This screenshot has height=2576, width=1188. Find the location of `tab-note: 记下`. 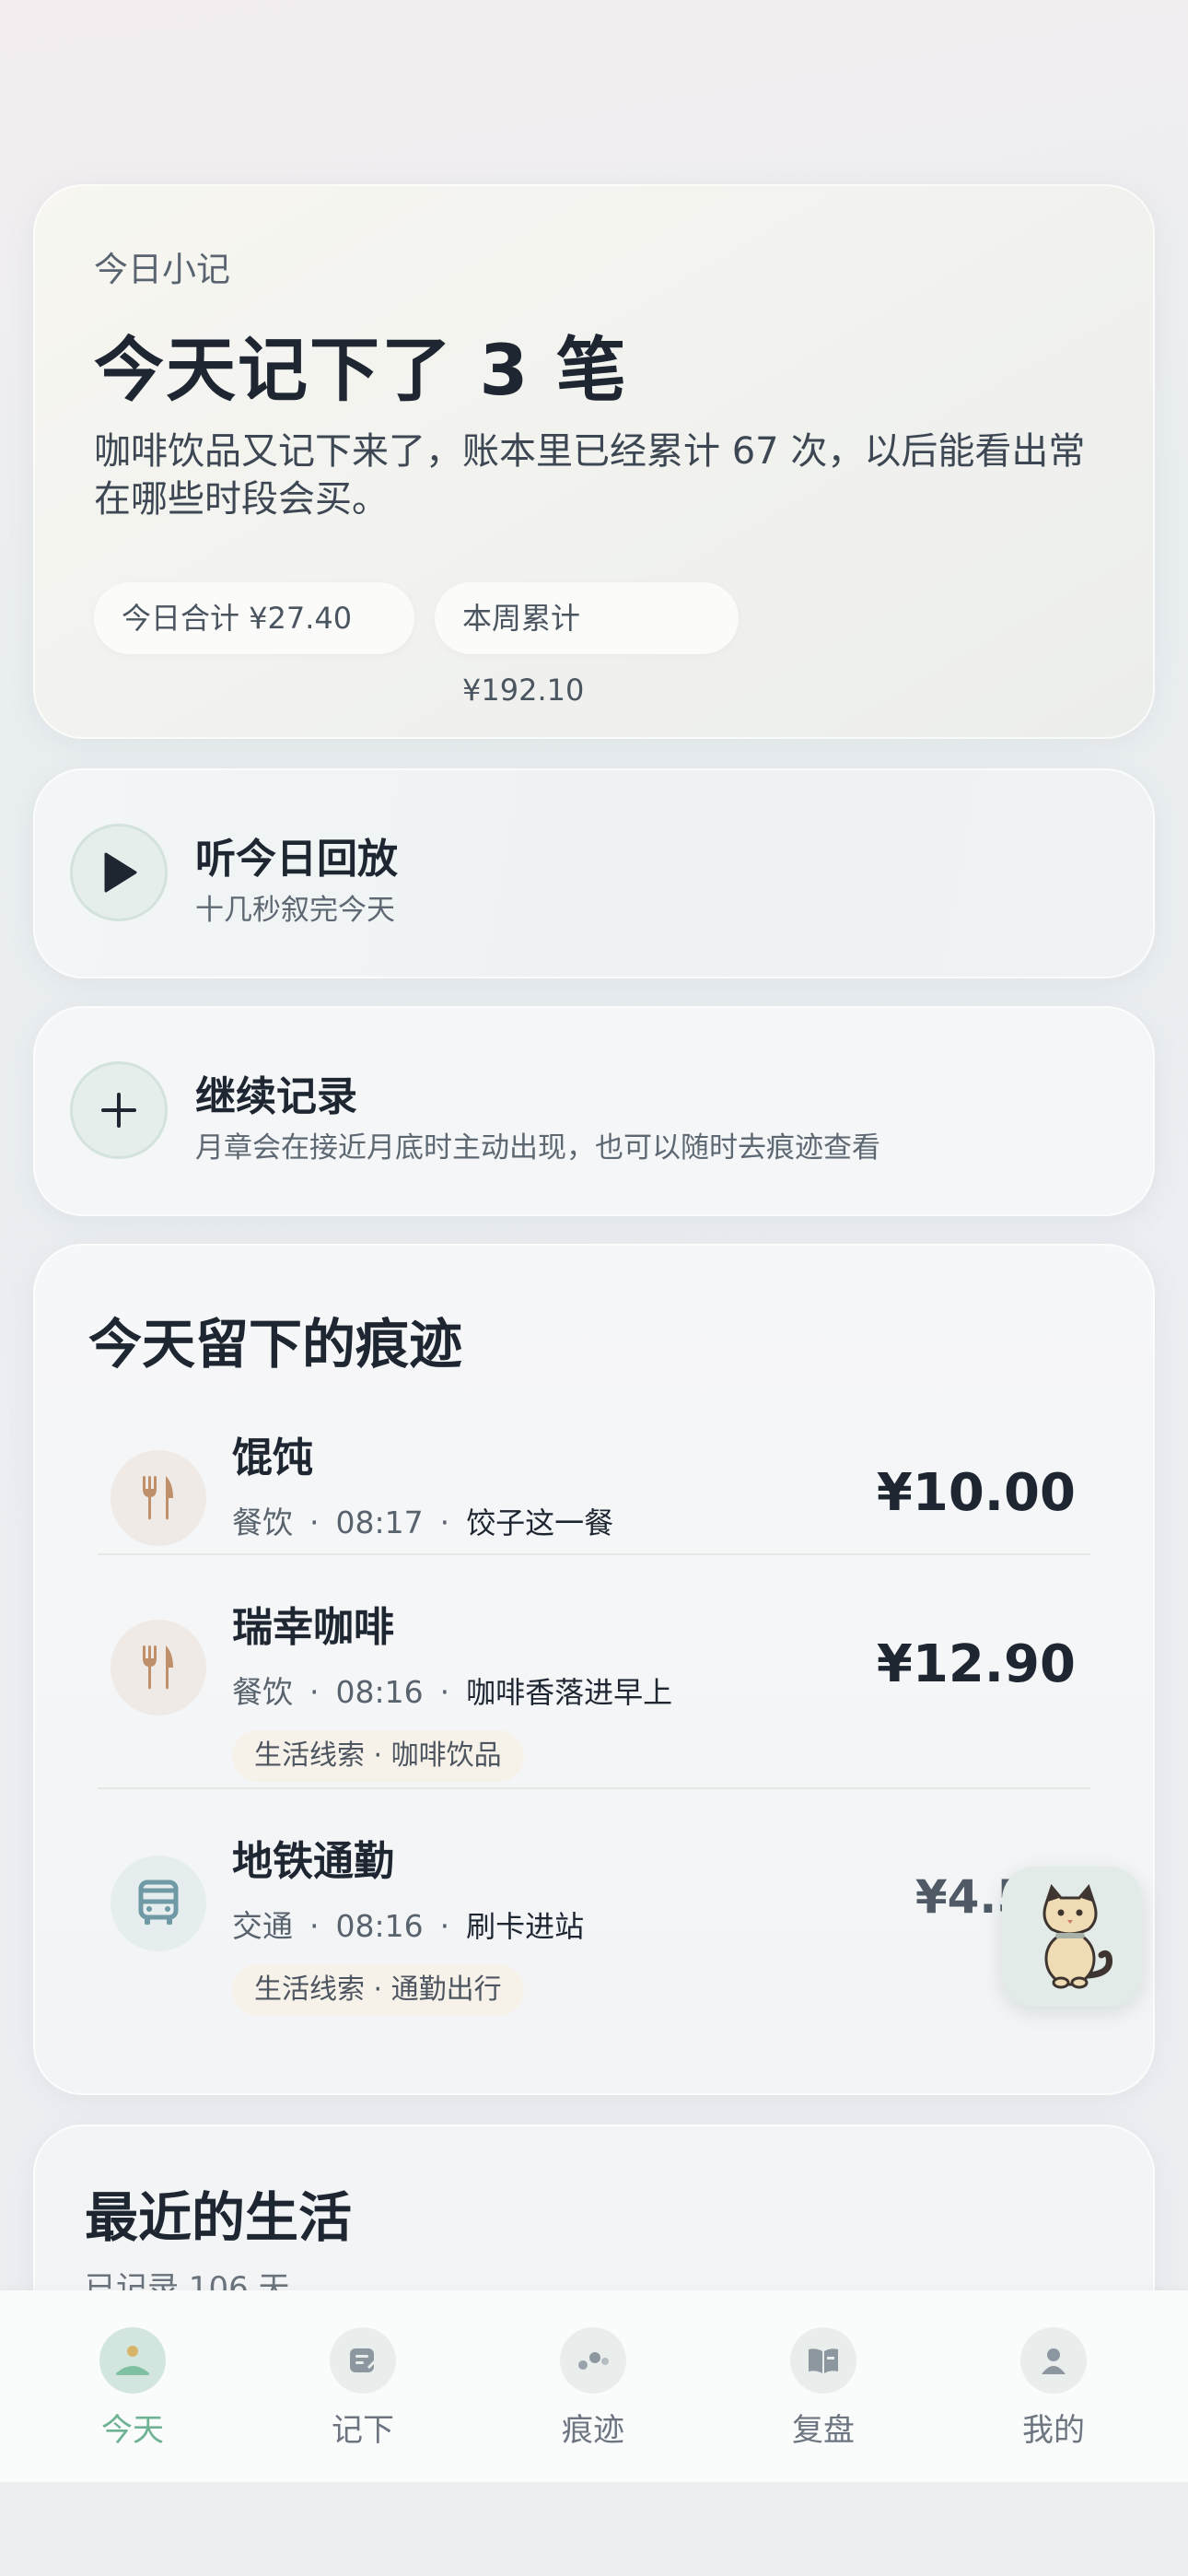

tab-note: 记下 is located at coordinates (362, 2388).